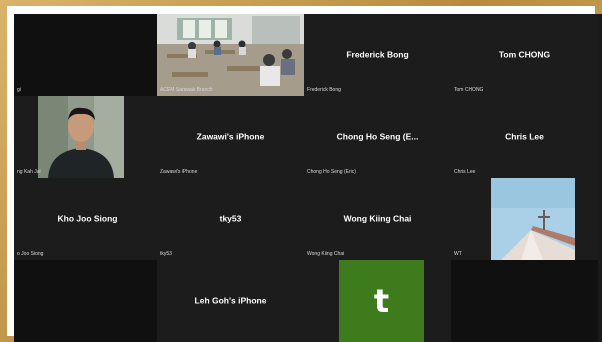 The width and height of the screenshot is (602, 342). I want to click on participant-tile: Tom CHONG Tom CHONG, so click(524, 55).